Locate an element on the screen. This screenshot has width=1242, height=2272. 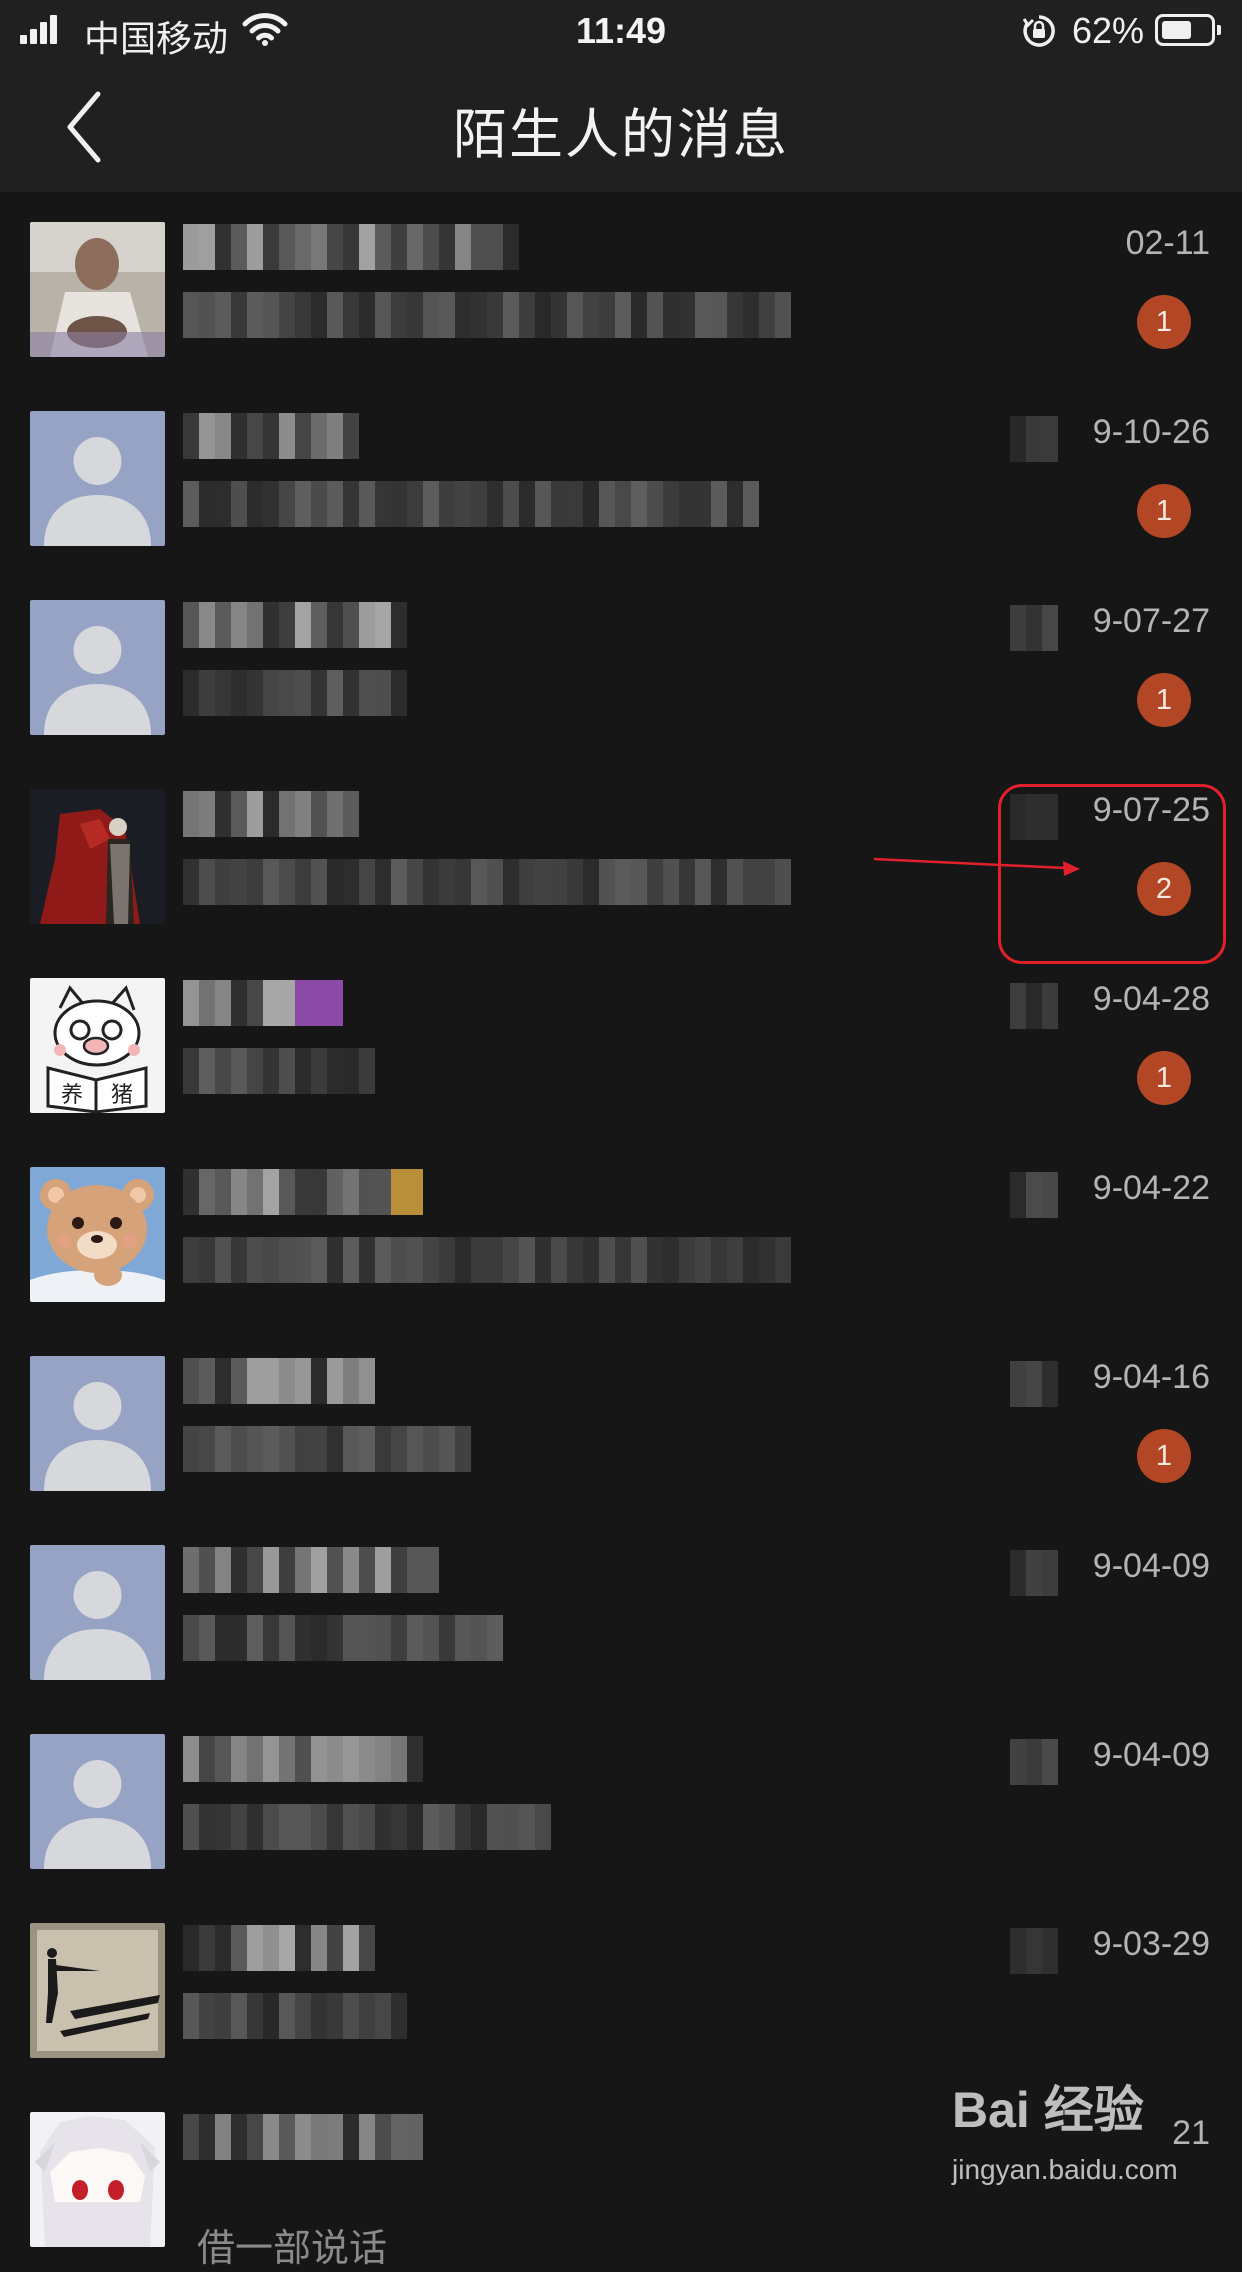
watermark-url: jingyan.baidu.com is located at coordinates (1065, 2169).